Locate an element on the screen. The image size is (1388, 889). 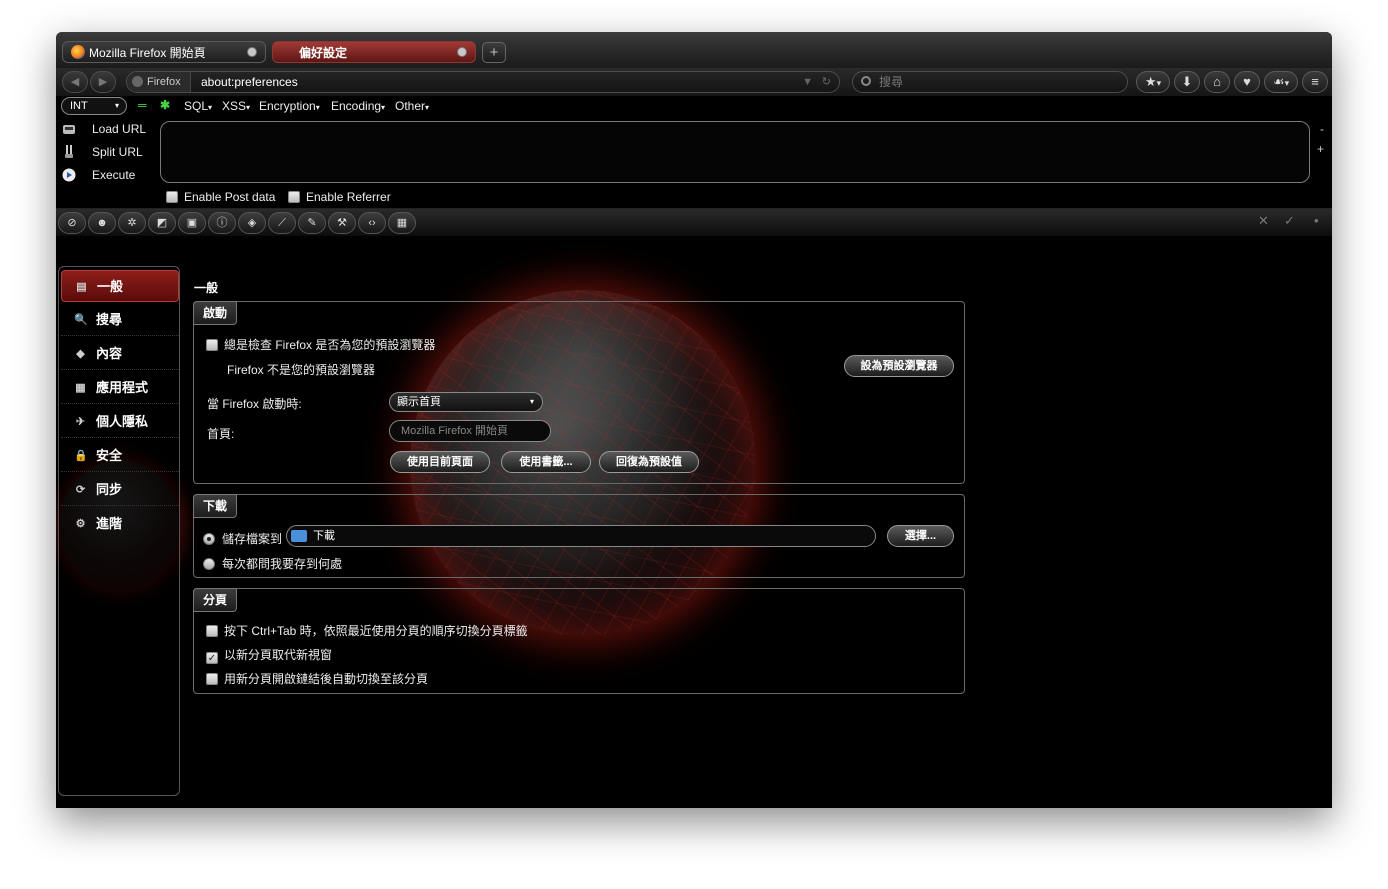
enable-post-checkbox: Enable Post data is located at coordinates (220, 198).